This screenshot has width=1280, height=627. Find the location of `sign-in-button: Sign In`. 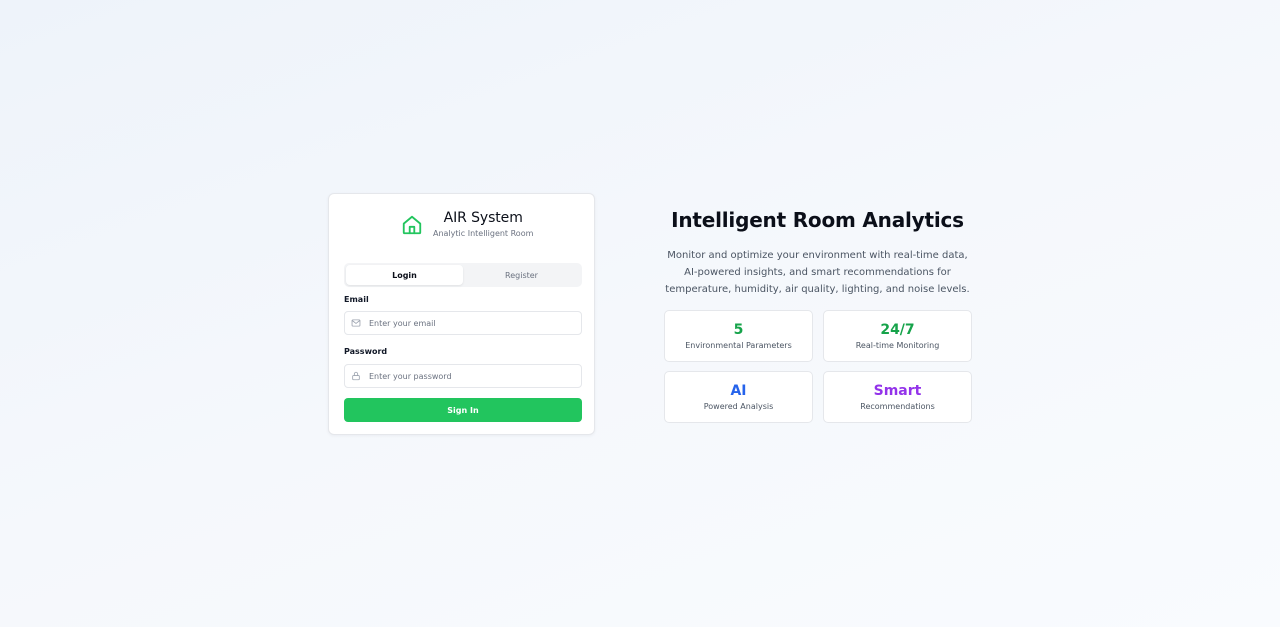

sign-in-button: Sign In is located at coordinates (463, 410).